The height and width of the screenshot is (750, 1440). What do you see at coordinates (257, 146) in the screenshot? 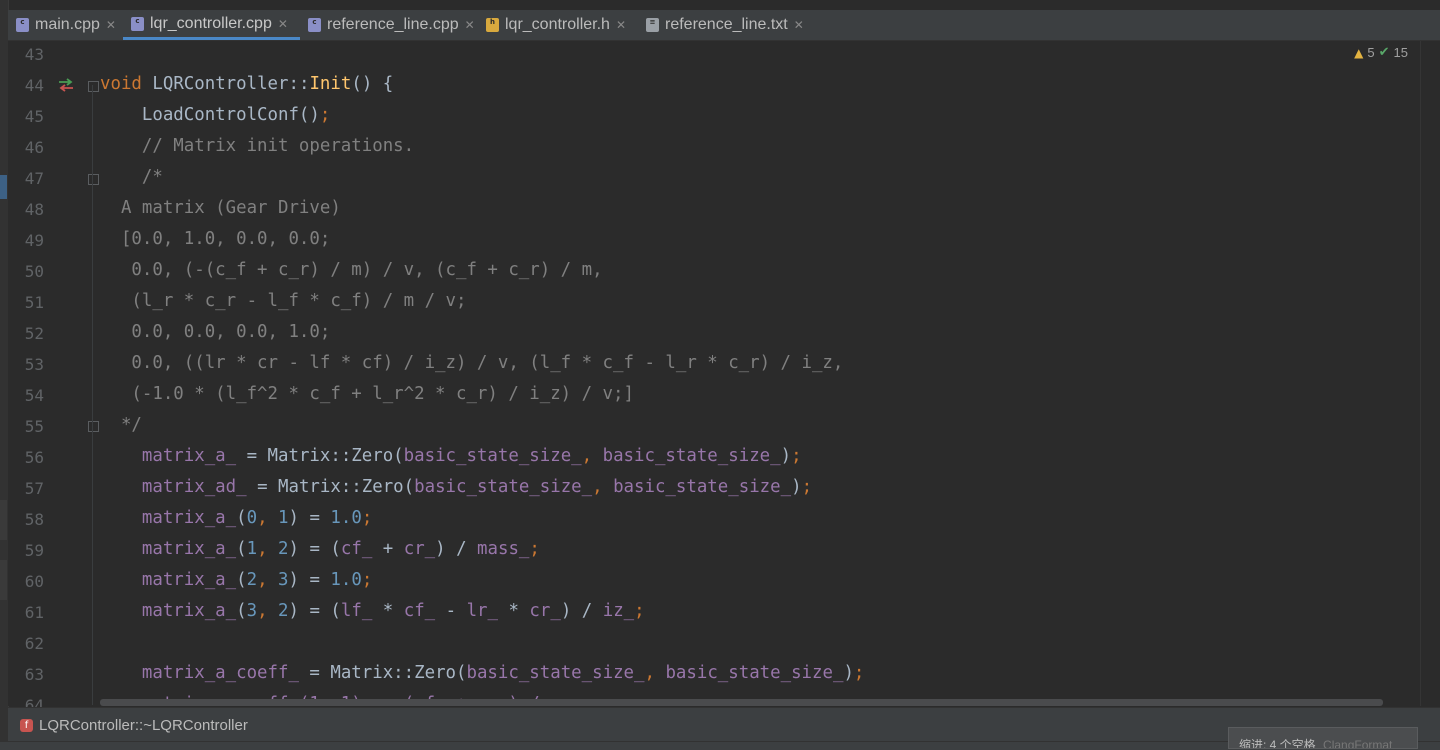
I see `code-line-46: // Matrix init operations.` at bounding box center [257, 146].